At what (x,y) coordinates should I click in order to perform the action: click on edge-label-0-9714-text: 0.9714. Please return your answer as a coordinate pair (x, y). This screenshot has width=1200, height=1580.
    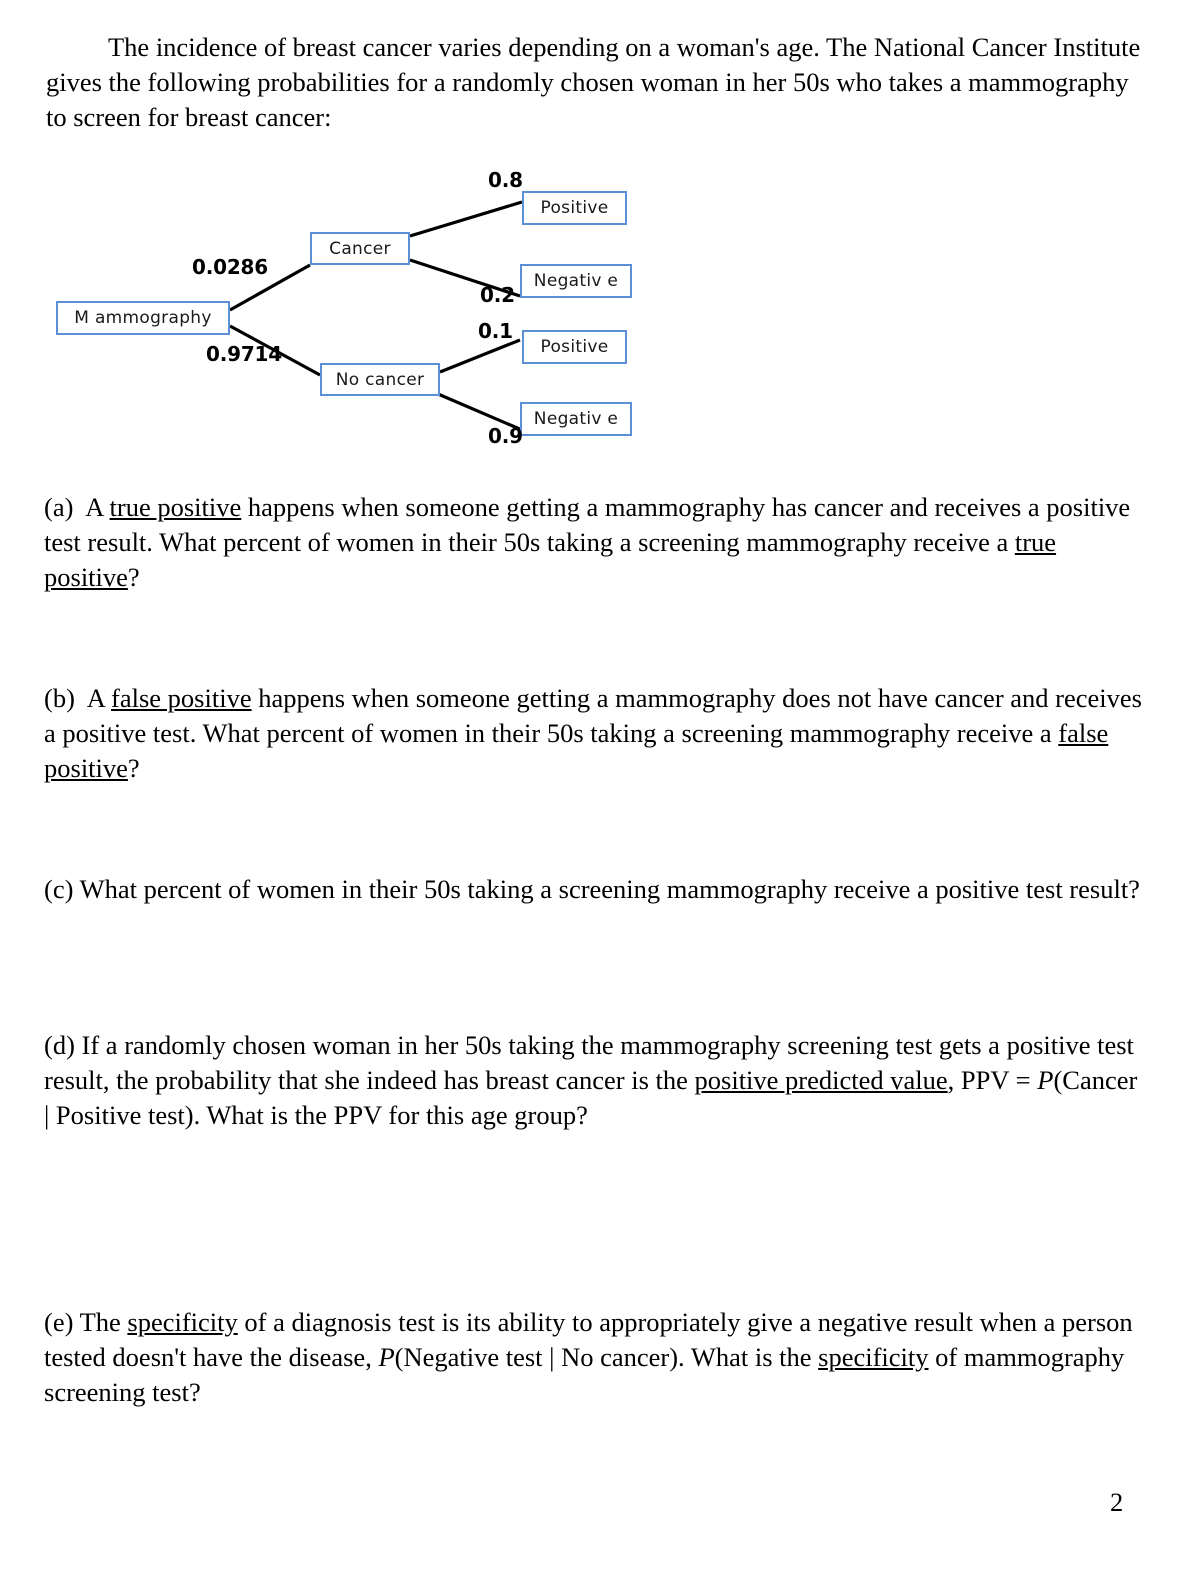
    Looking at the image, I should click on (244, 354).